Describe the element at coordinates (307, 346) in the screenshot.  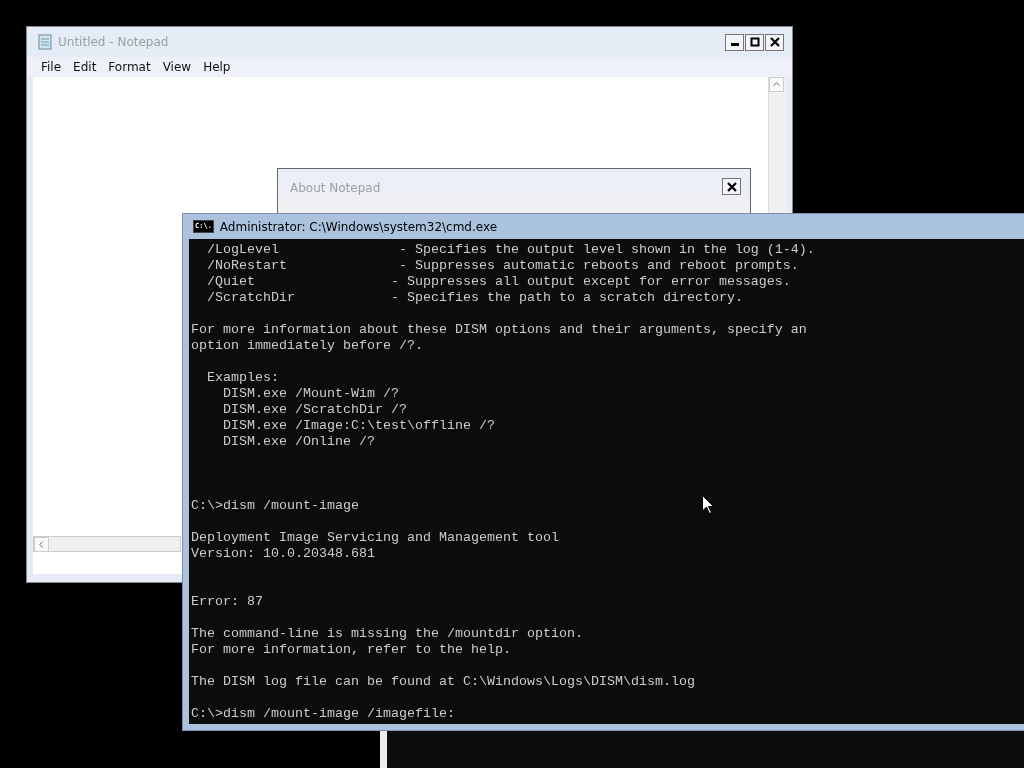
I see `console-line: option immediately before /?.` at that location.